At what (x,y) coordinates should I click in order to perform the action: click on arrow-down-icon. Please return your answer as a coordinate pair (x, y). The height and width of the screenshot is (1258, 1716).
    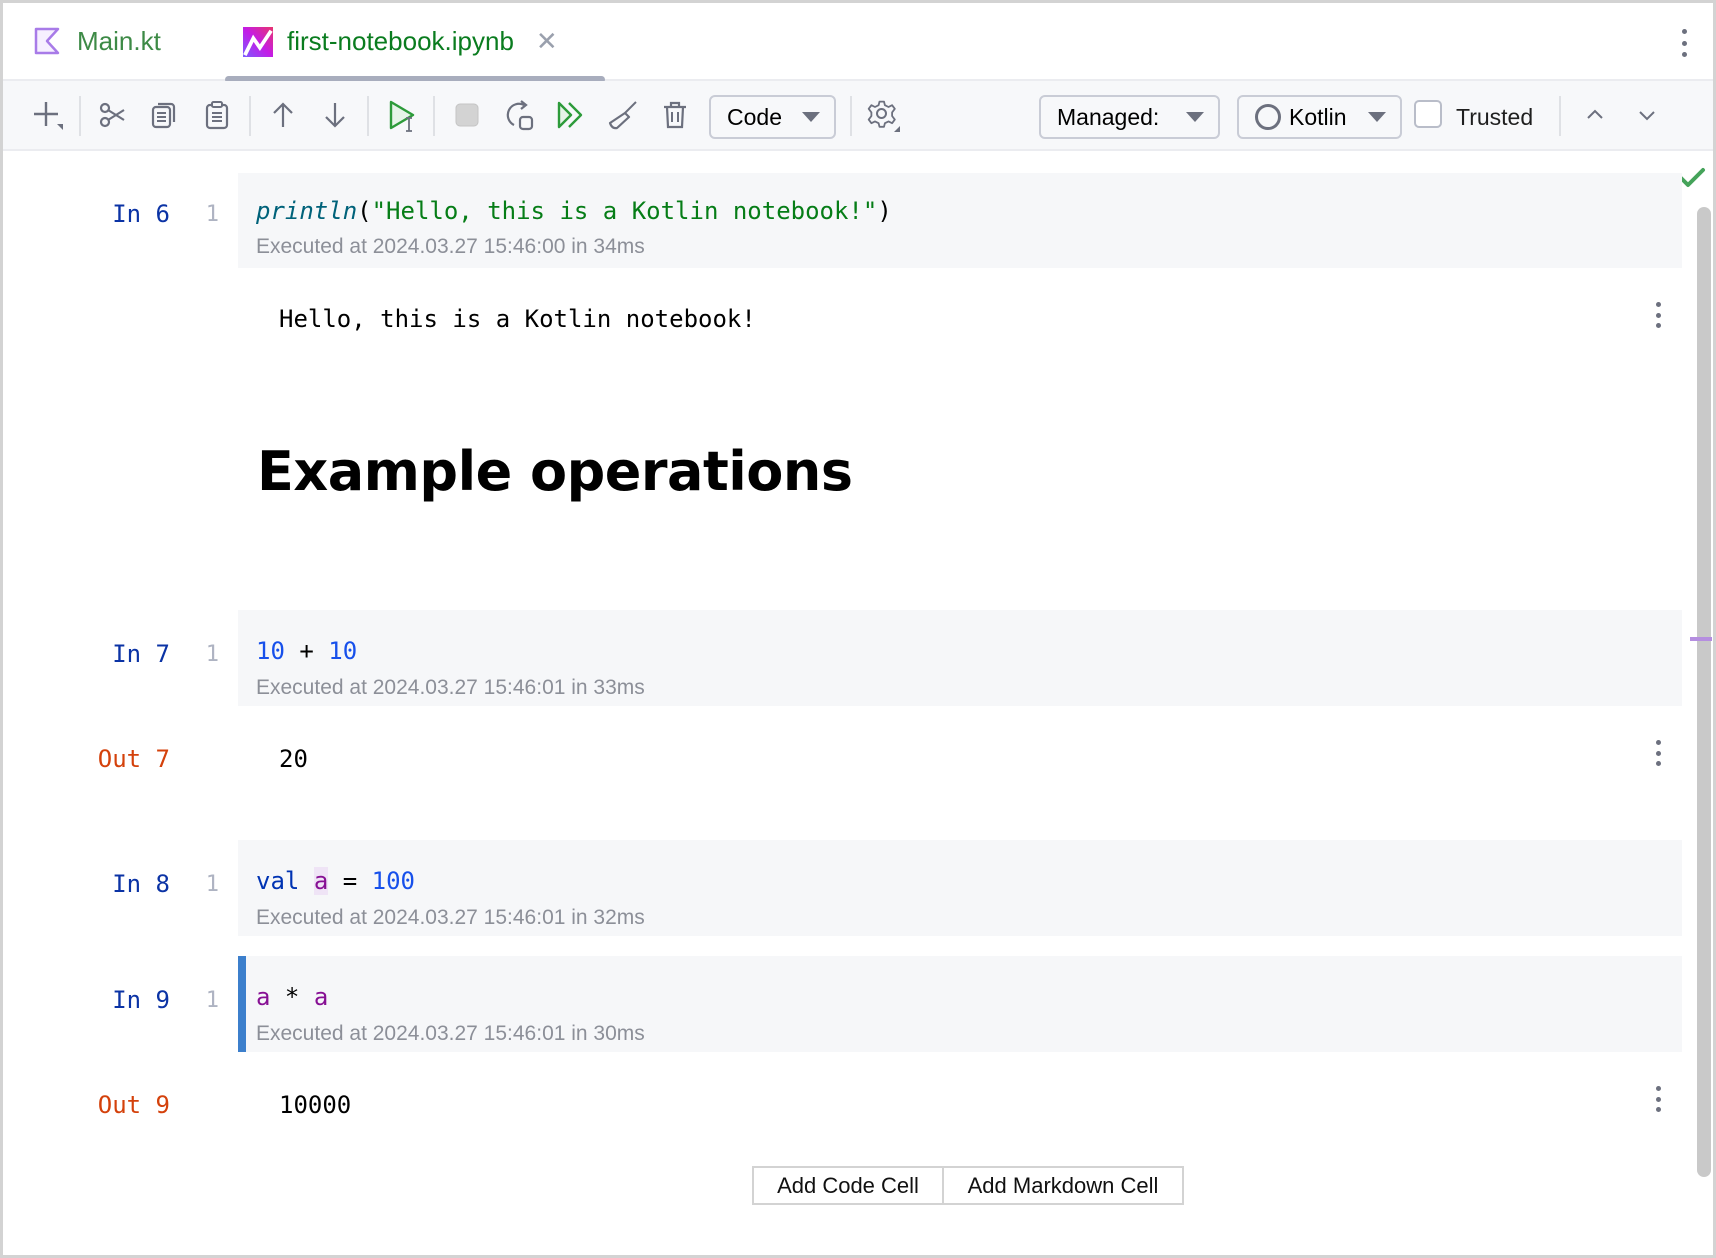
    Looking at the image, I should click on (335, 115).